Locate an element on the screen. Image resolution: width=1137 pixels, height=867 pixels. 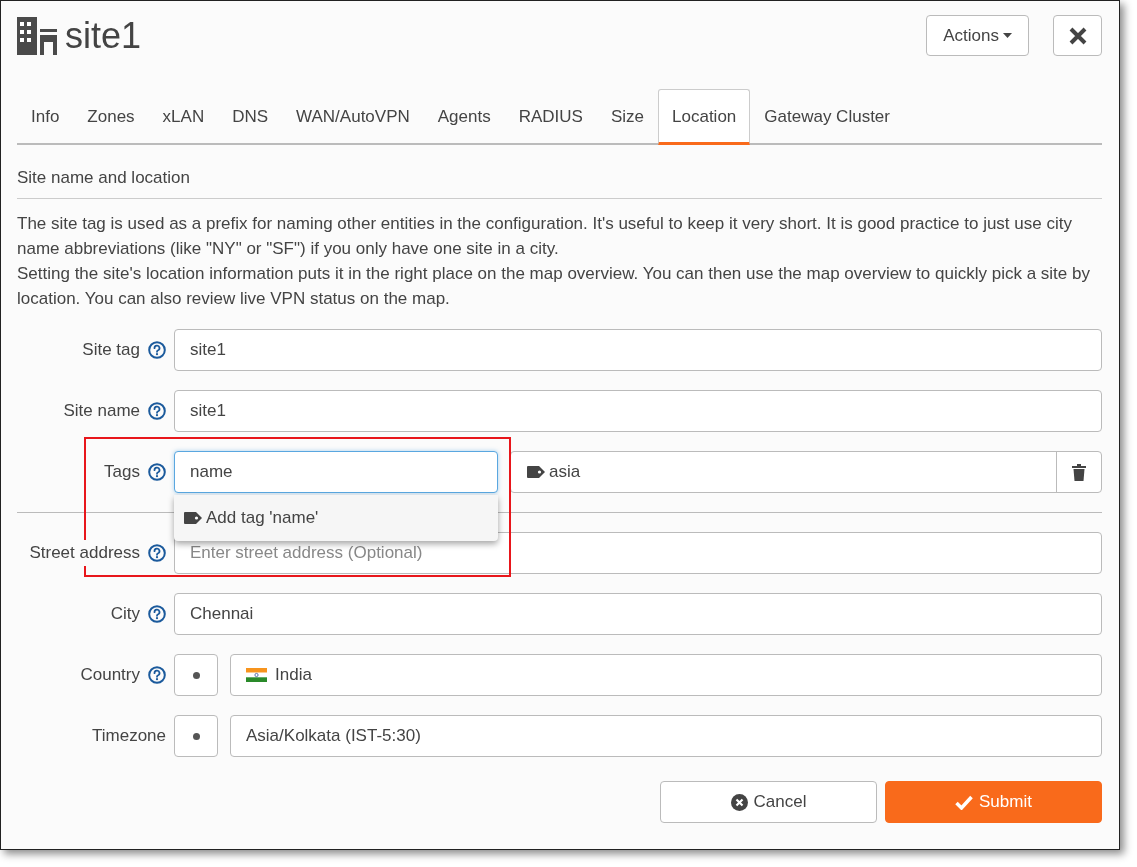
tab: DNS is located at coordinates (250, 117).